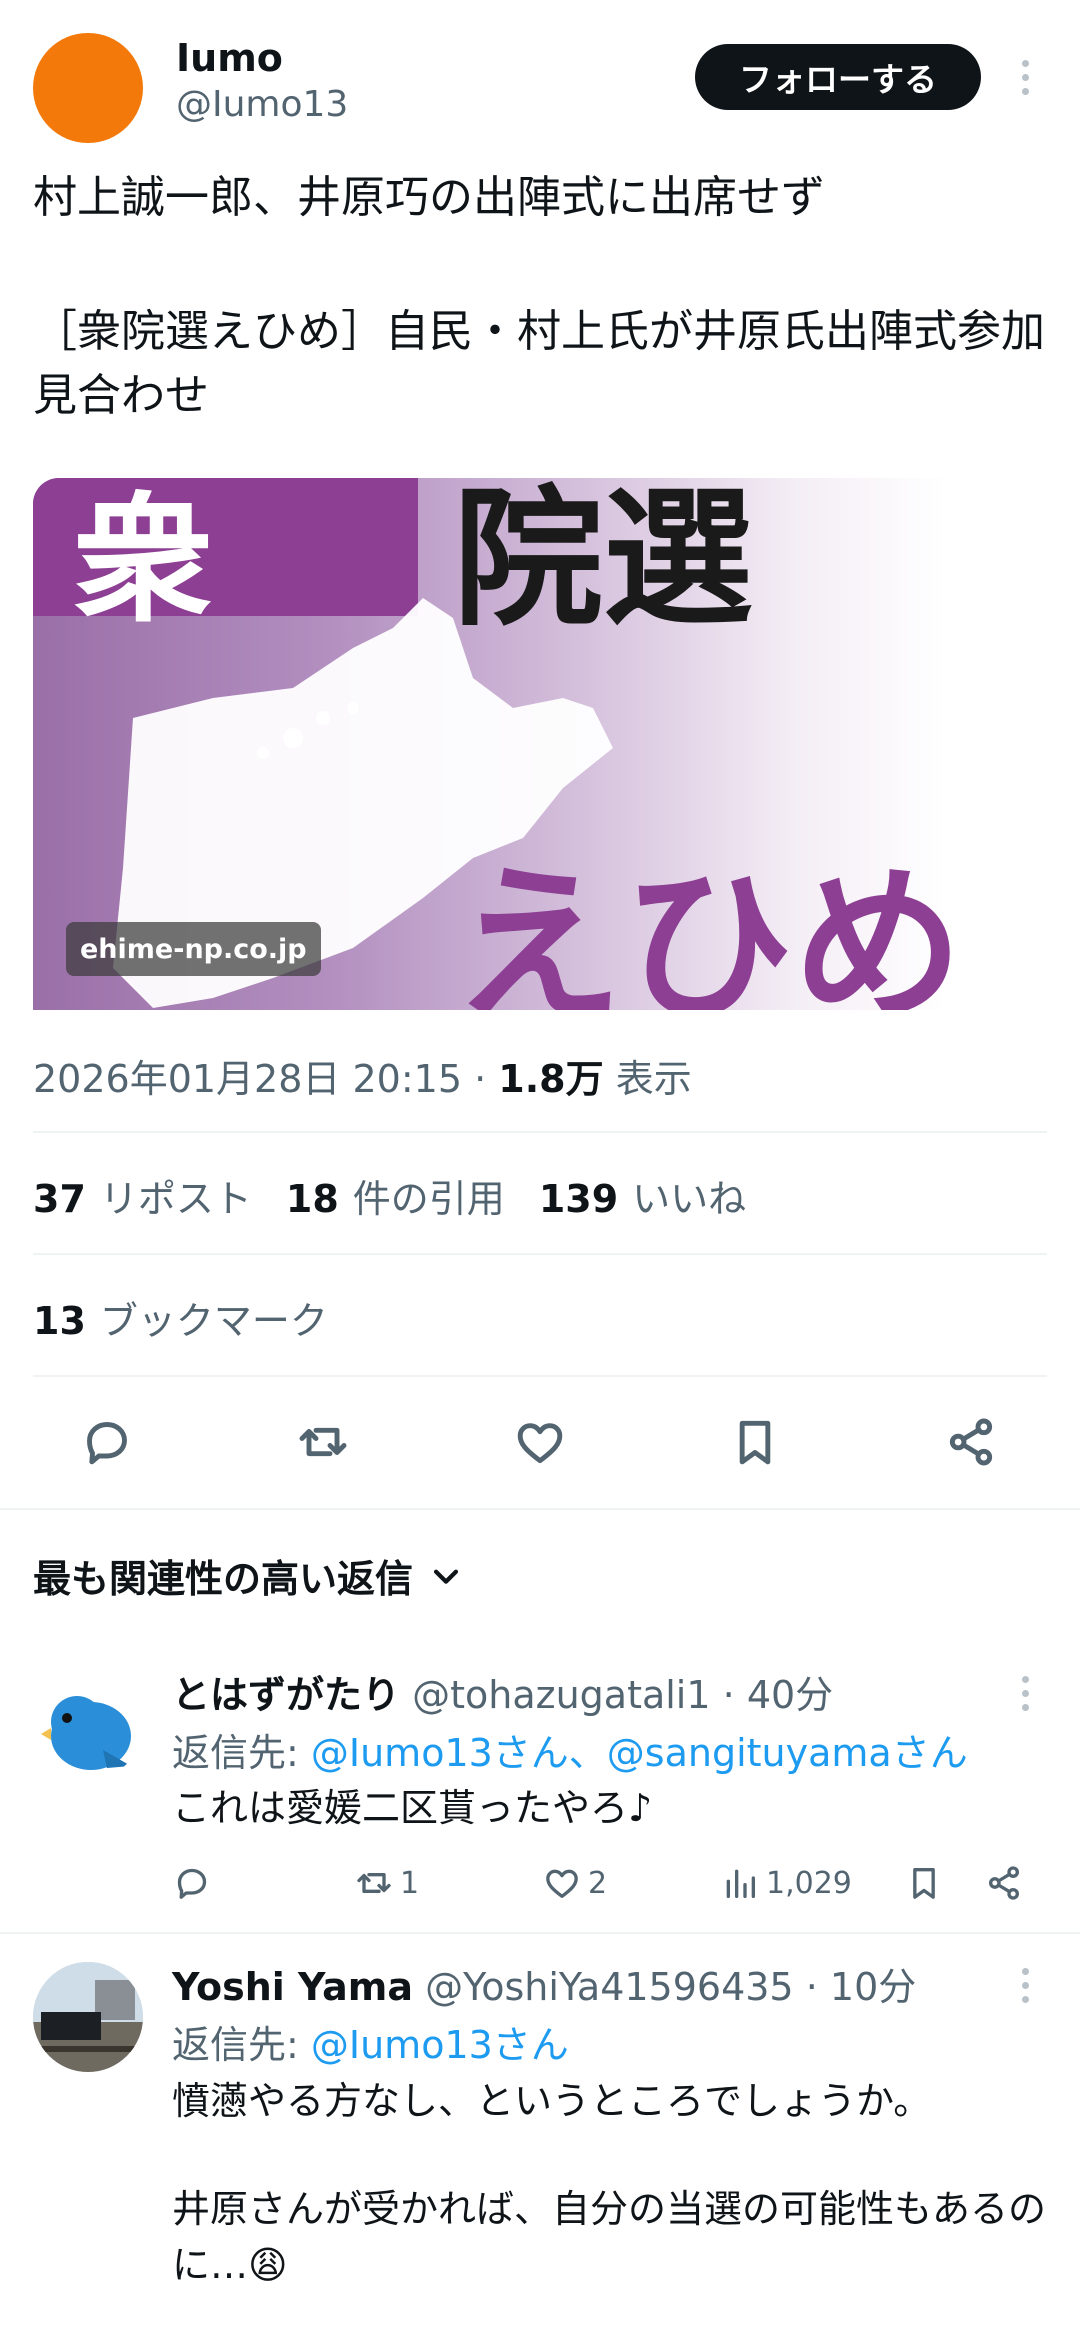 The height and width of the screenshot is (2330, 1080). I want to click on tweet-text-line2: ［衆院選えひめ］自民・村上氏が井原氏出陣式参加見合わせ, so click(539, 363).